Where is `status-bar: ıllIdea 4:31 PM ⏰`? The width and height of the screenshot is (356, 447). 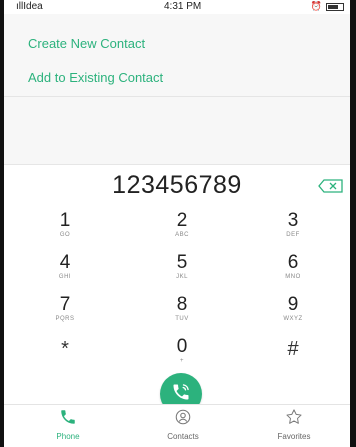 status-bar: ıllIdea 4:31 PM ⏰ is located at coordinates (177, 7).